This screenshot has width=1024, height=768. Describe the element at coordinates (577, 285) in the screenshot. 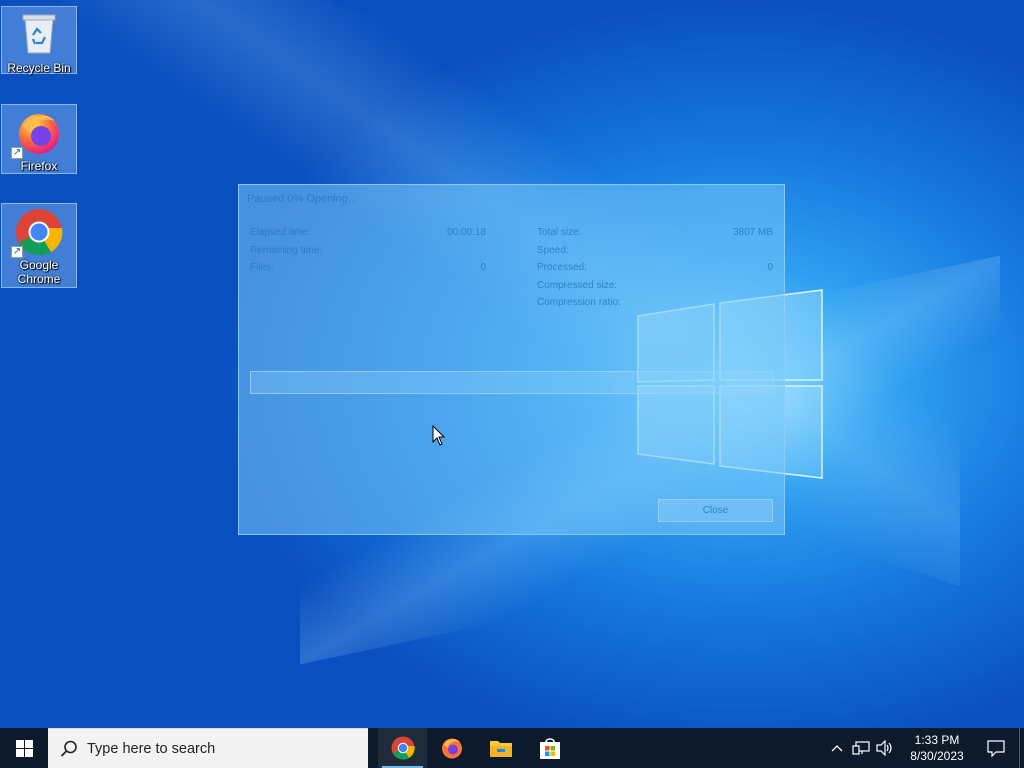

I see `stat-label: Compressed size:` at that location.